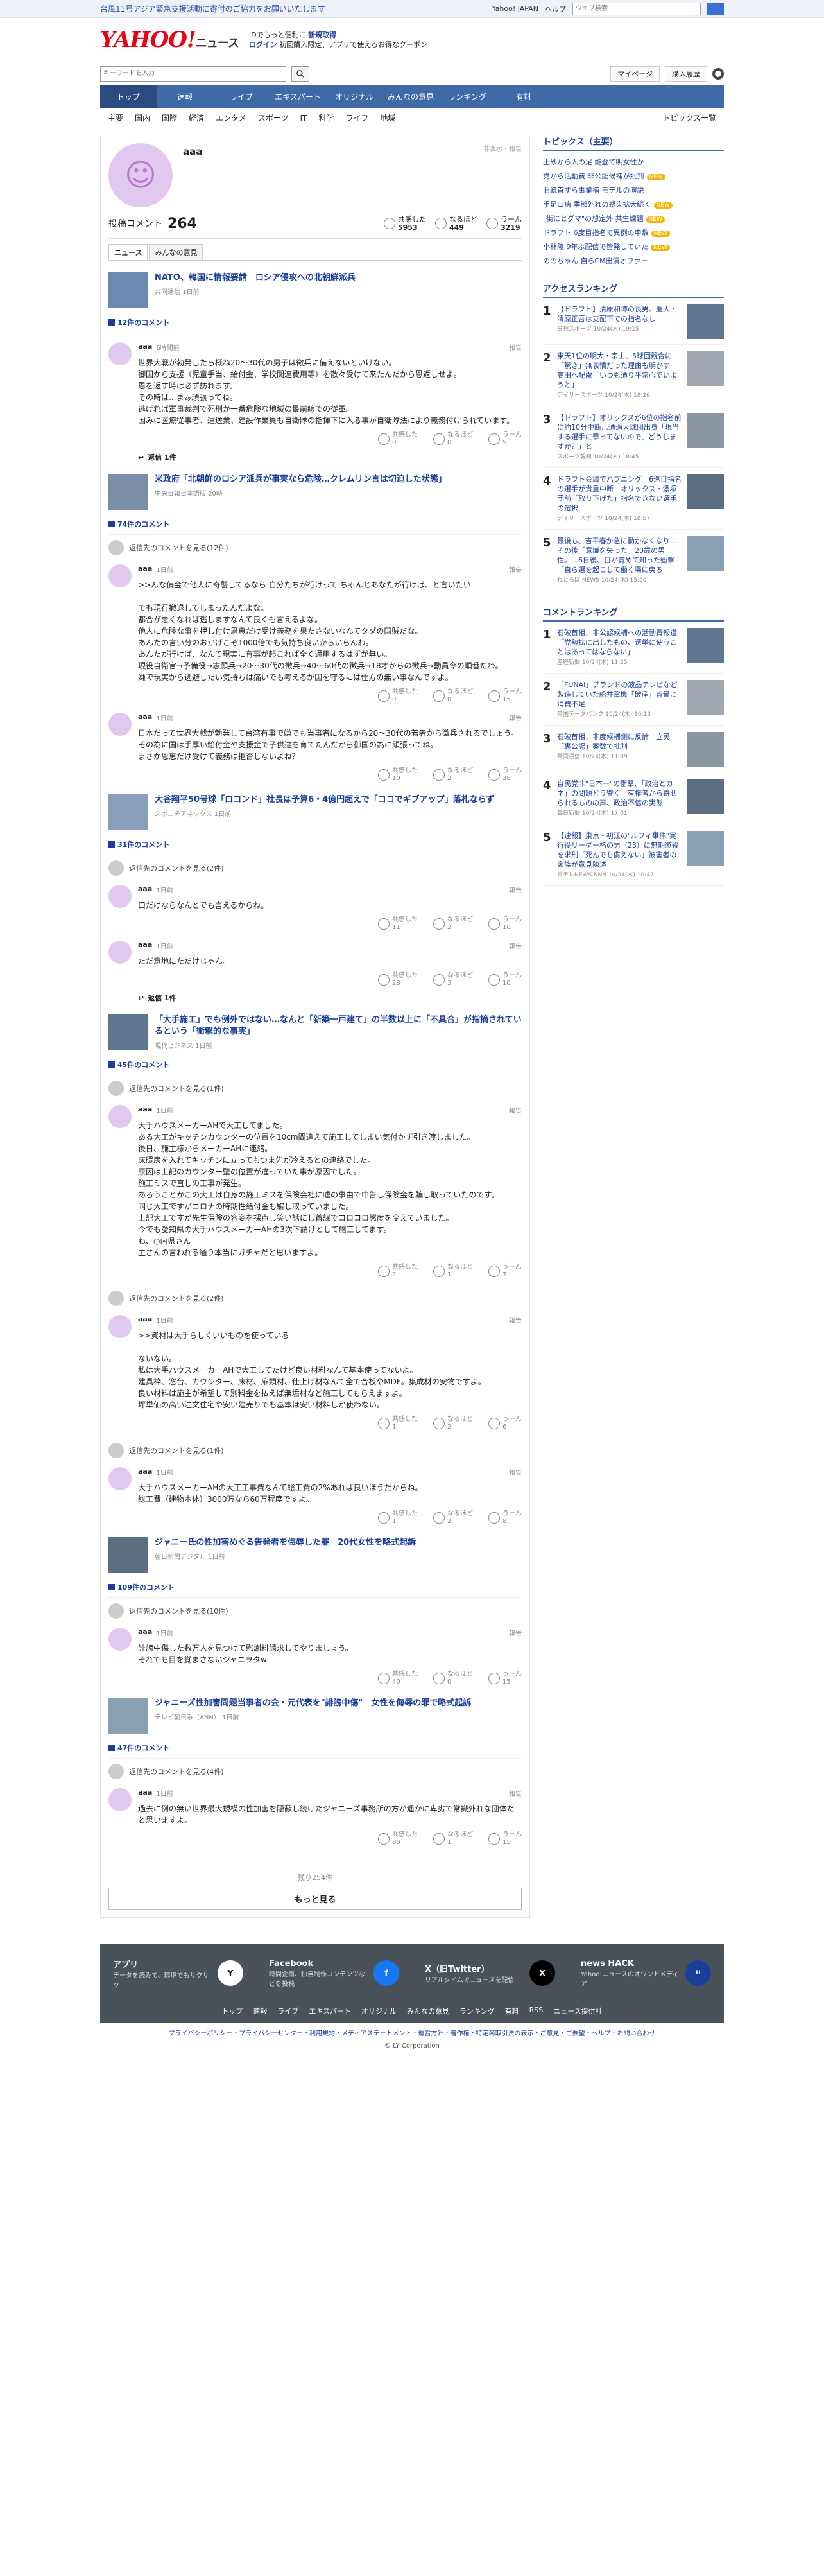 Image resolution: width=824 pixels, height=2576 pixels. What do you see at coordinates (490, 1973) in the screenshot?
I see `footer-x: X（旧Twitter） リアルタイムでニュースを配信 X` at bounding box center [490, 1973].